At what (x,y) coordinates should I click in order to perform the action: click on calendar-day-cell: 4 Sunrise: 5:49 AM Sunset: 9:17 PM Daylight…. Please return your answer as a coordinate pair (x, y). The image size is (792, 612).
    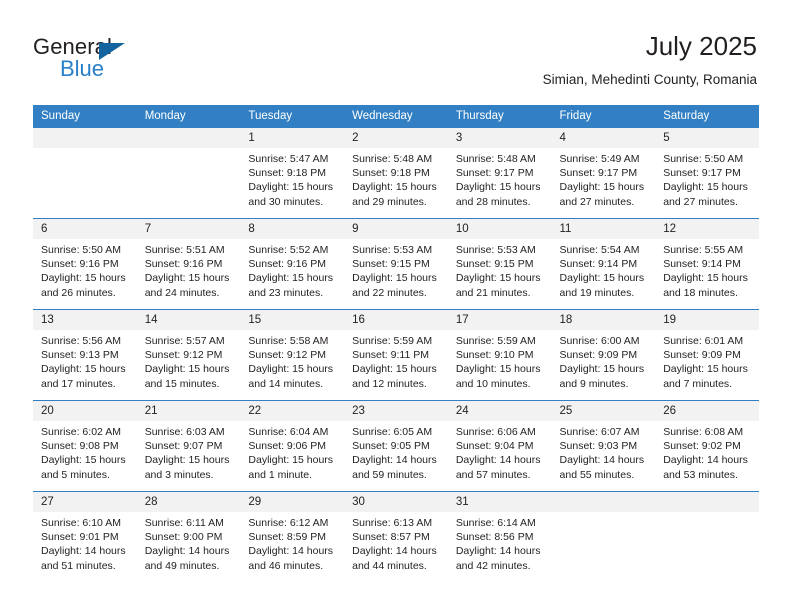
    Looking at the image, I should click on (603, 173).